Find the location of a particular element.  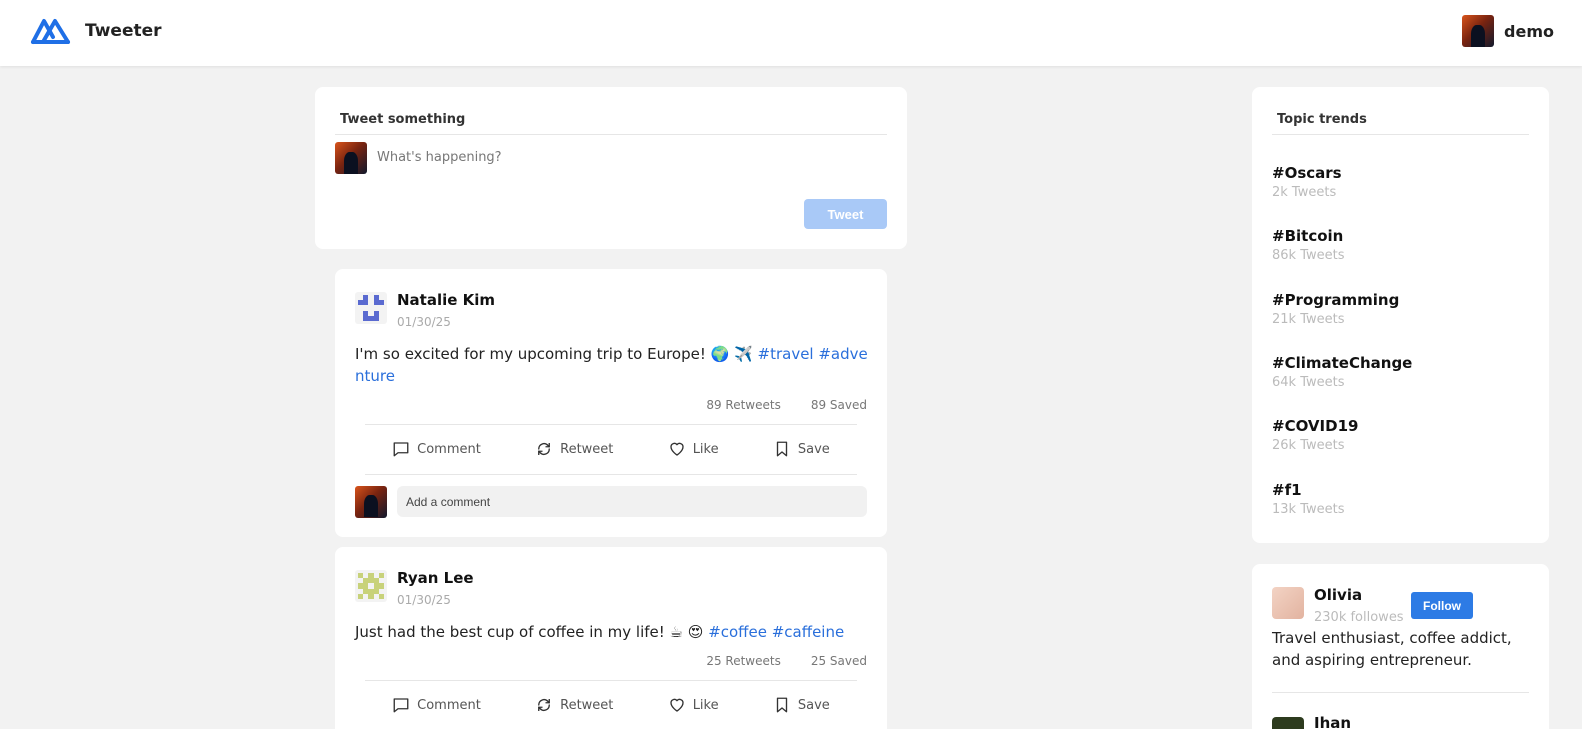

trend-item: #Bitcoin 86k Tweets is located at coordinates (1308, 245).